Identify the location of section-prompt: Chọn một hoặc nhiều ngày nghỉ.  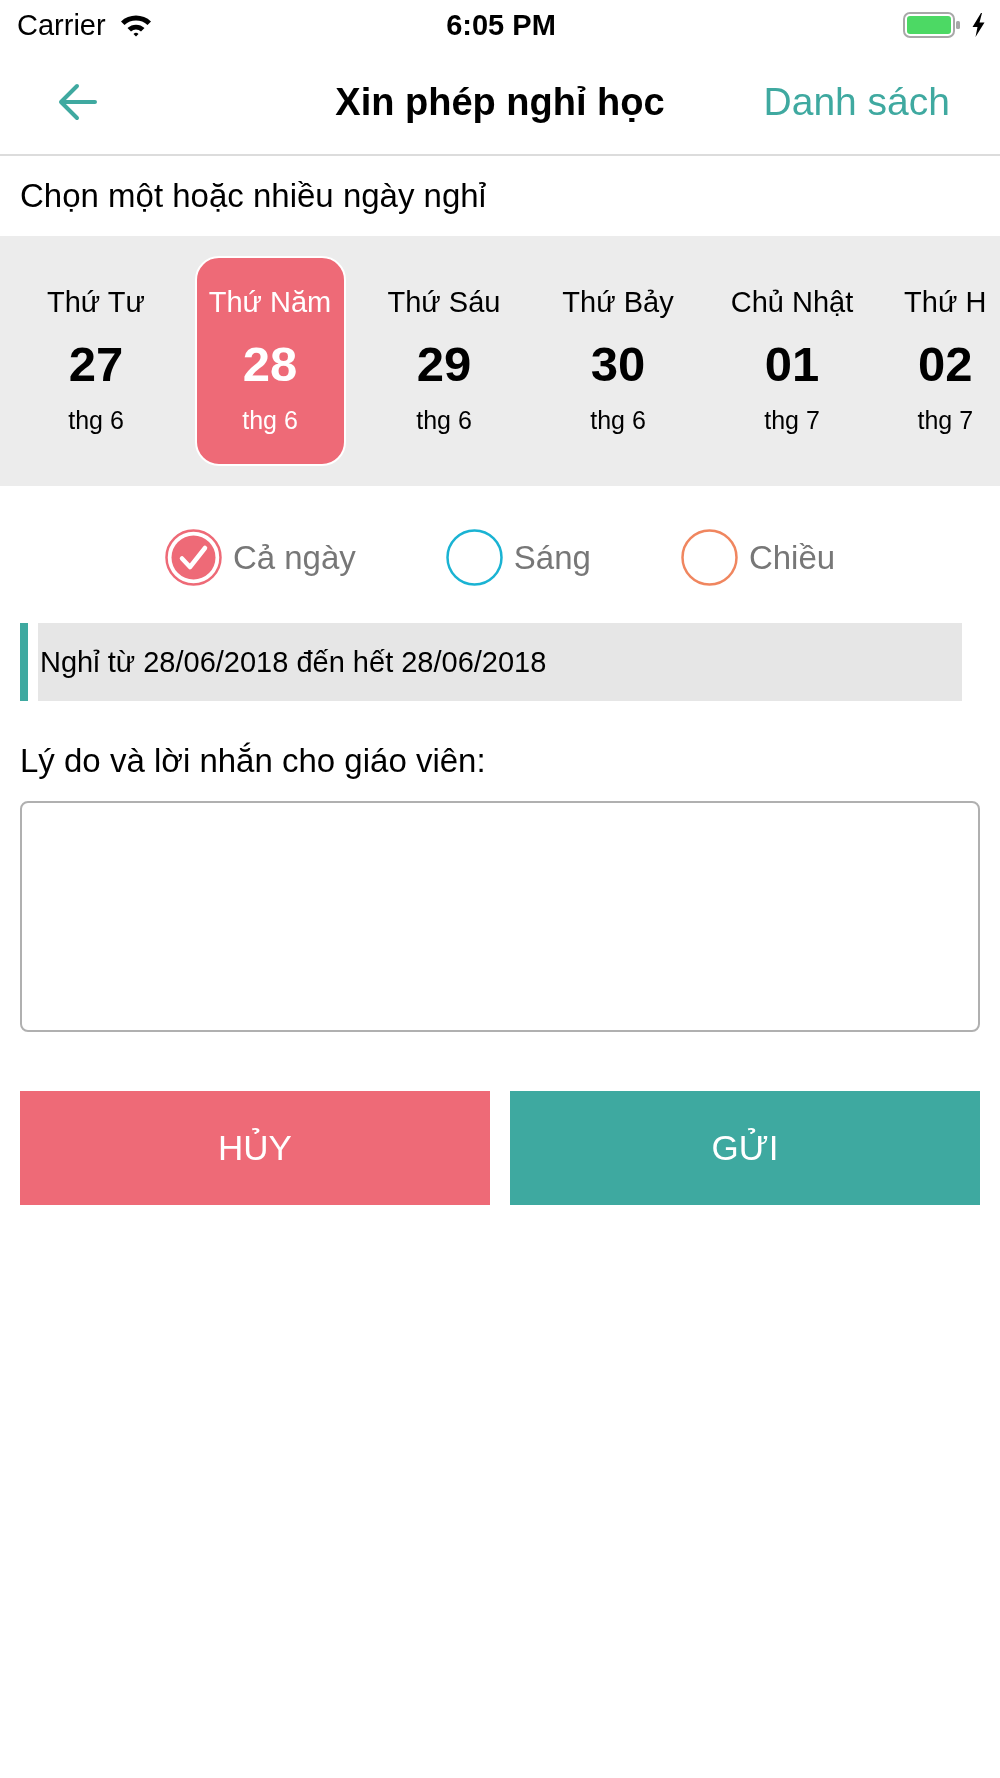
(253, 196).